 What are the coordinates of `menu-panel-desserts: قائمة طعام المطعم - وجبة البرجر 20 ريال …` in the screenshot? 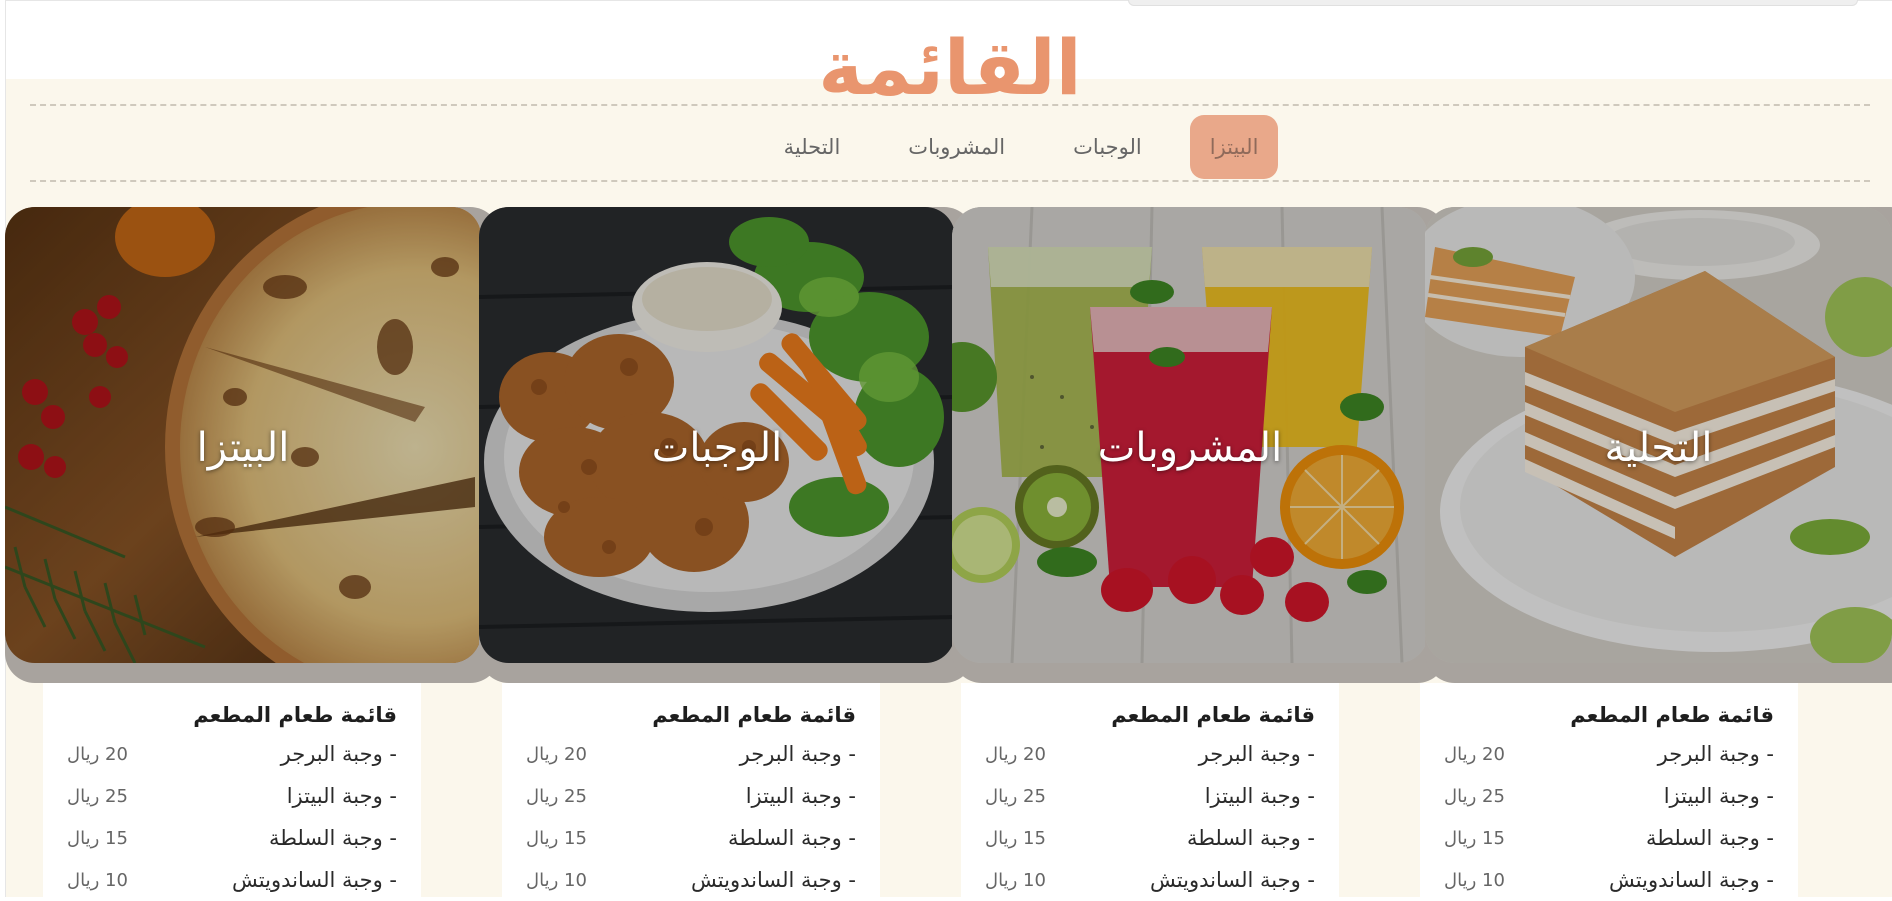 It's located at (1609, 790).